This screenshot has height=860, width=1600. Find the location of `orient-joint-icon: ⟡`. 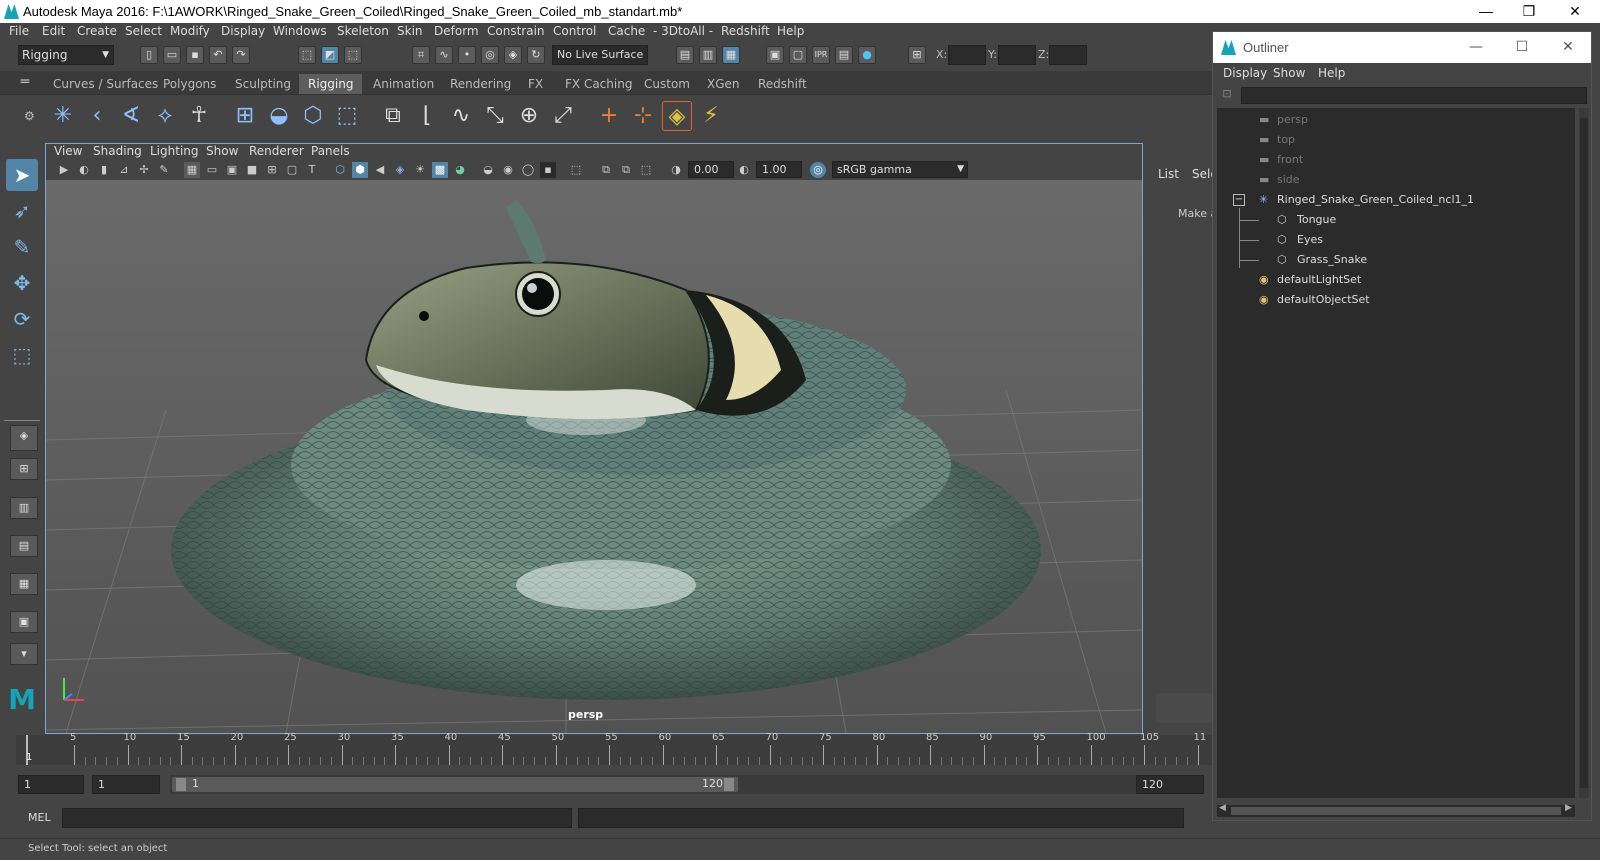

orient-joint-icon: ⟡ is located at coordinates (165, 116).